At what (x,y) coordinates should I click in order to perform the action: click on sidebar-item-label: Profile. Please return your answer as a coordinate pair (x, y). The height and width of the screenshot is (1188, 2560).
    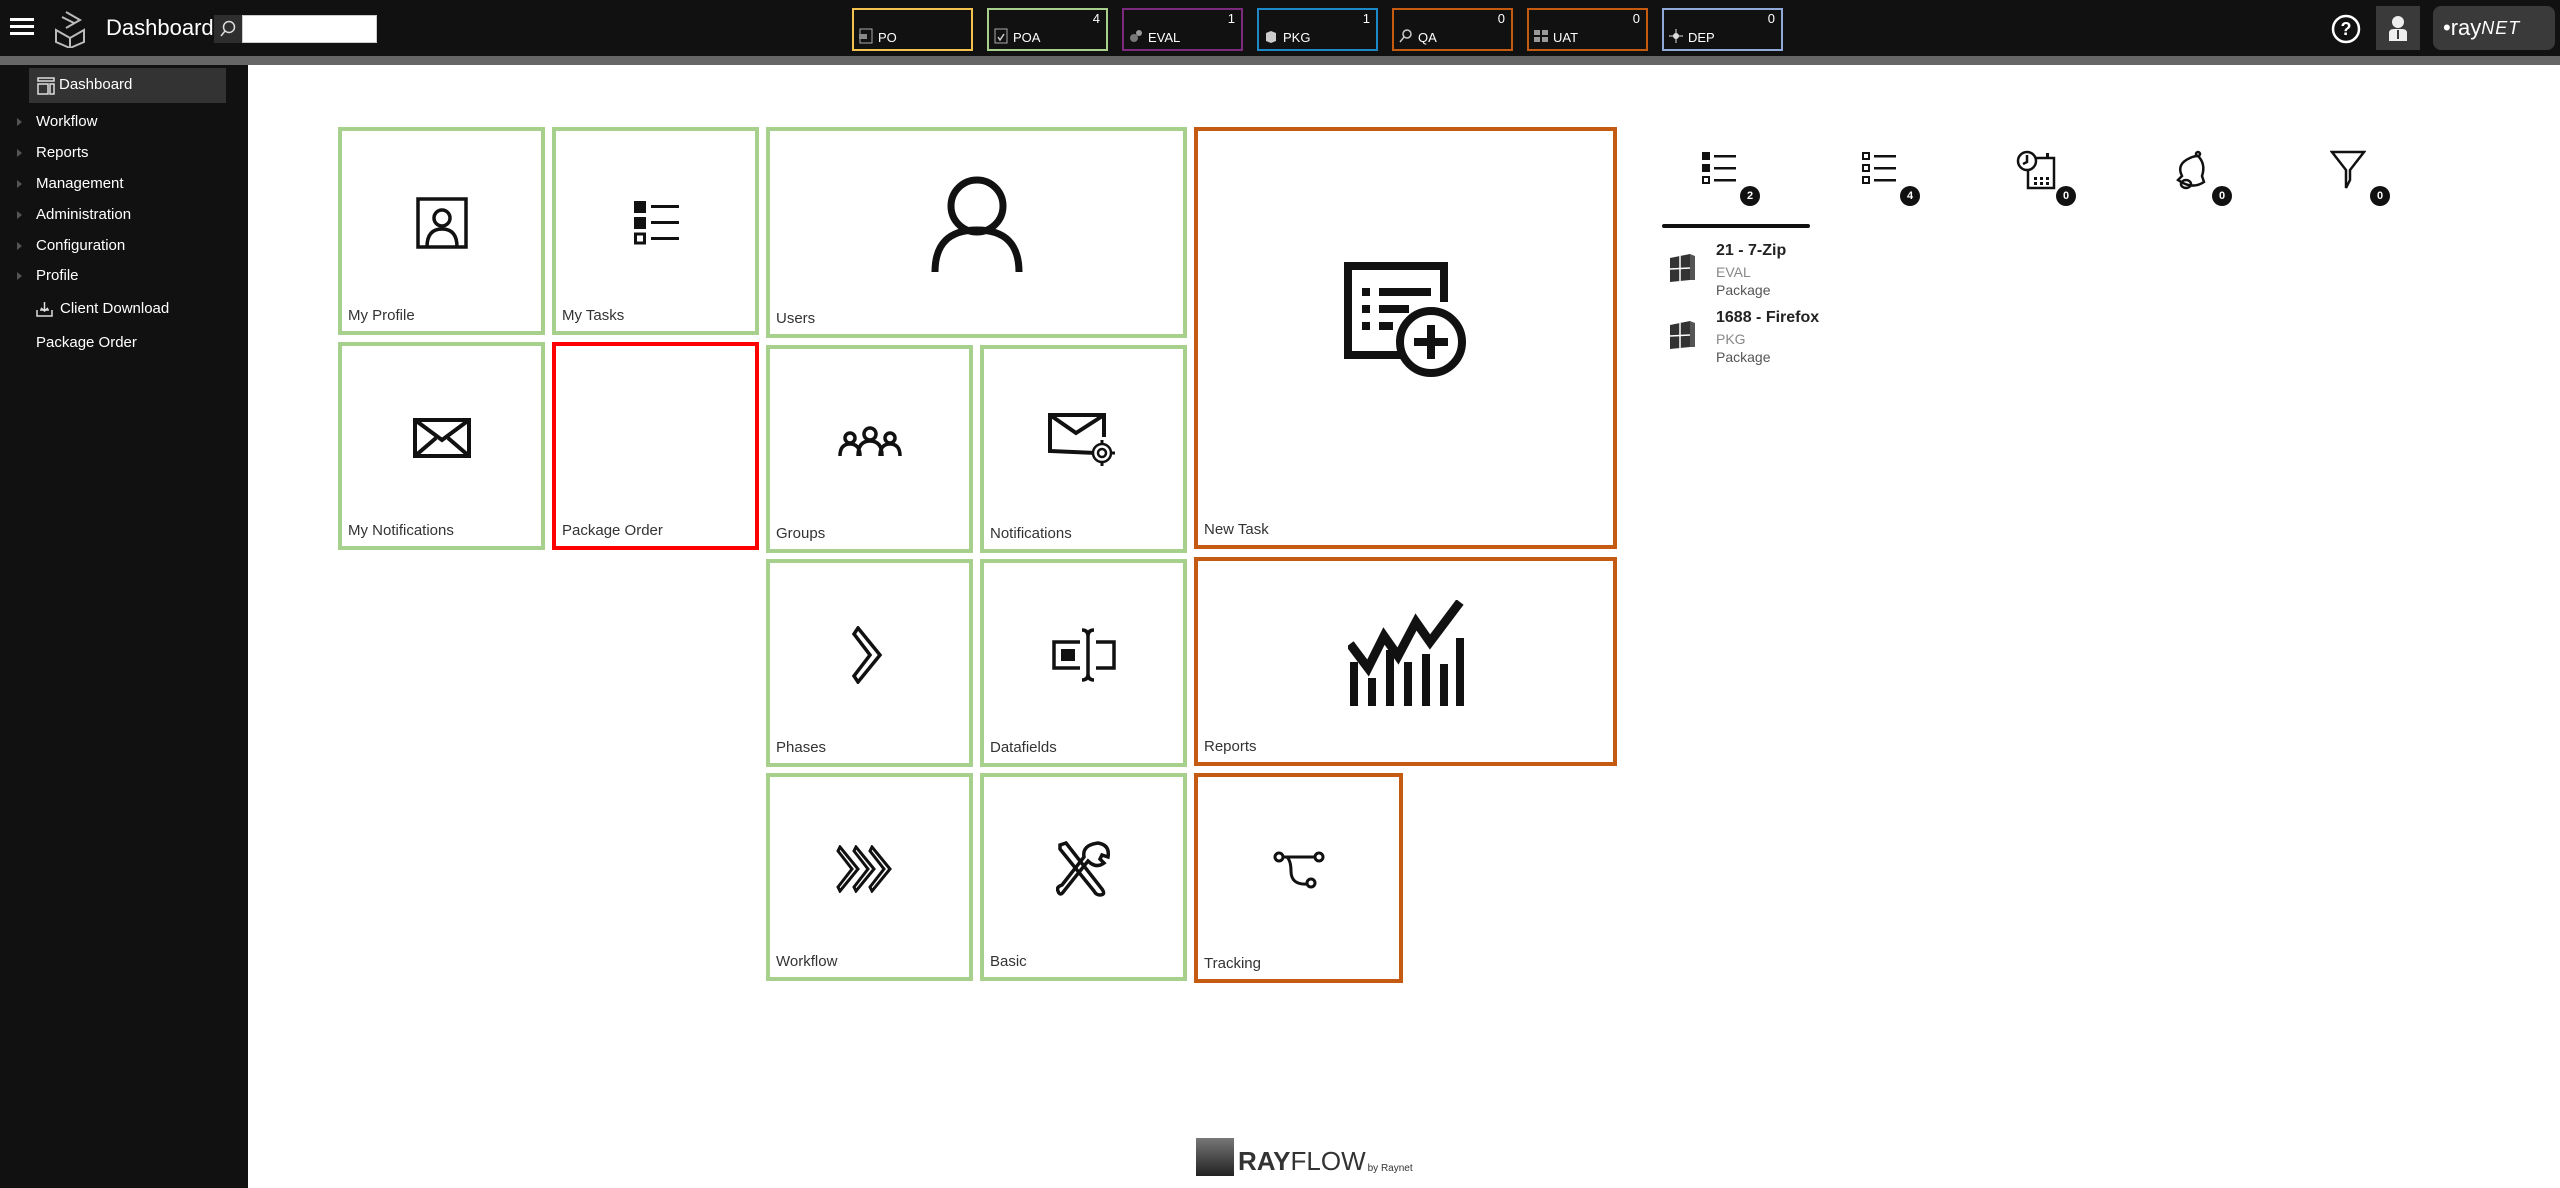
    Looking at the image, I should click on (57, 275).